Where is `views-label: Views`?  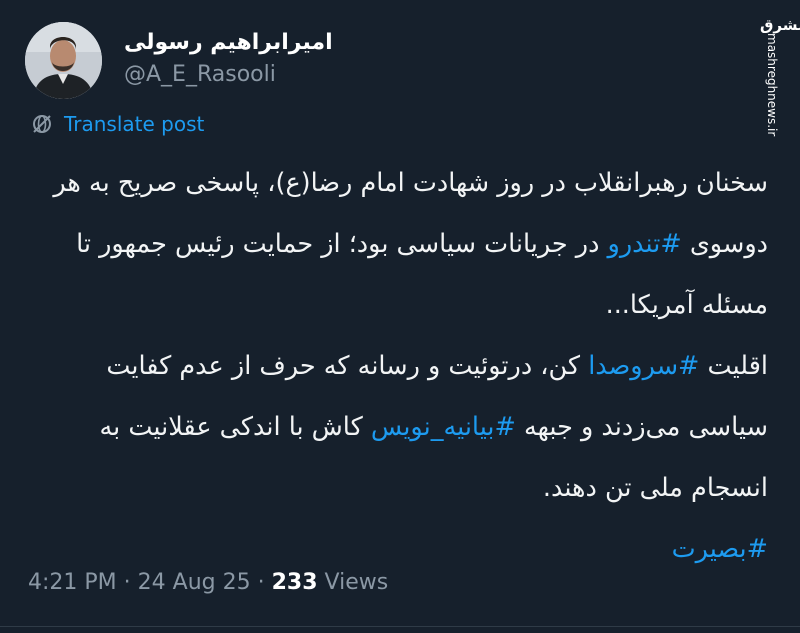 views-label: Views is located at coordinates (356, 582).